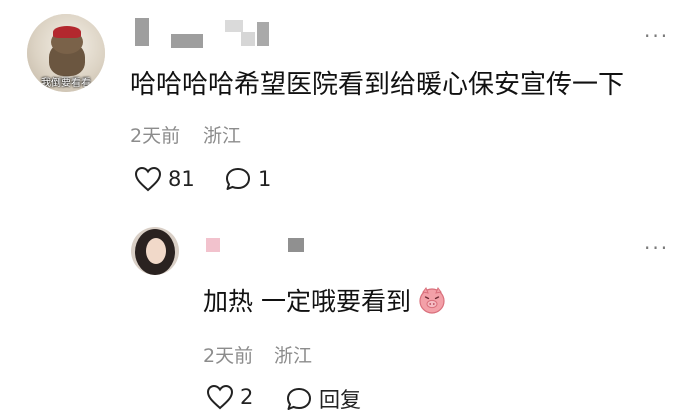  I want to click on reply-like-button: 2, so click(229, 397).